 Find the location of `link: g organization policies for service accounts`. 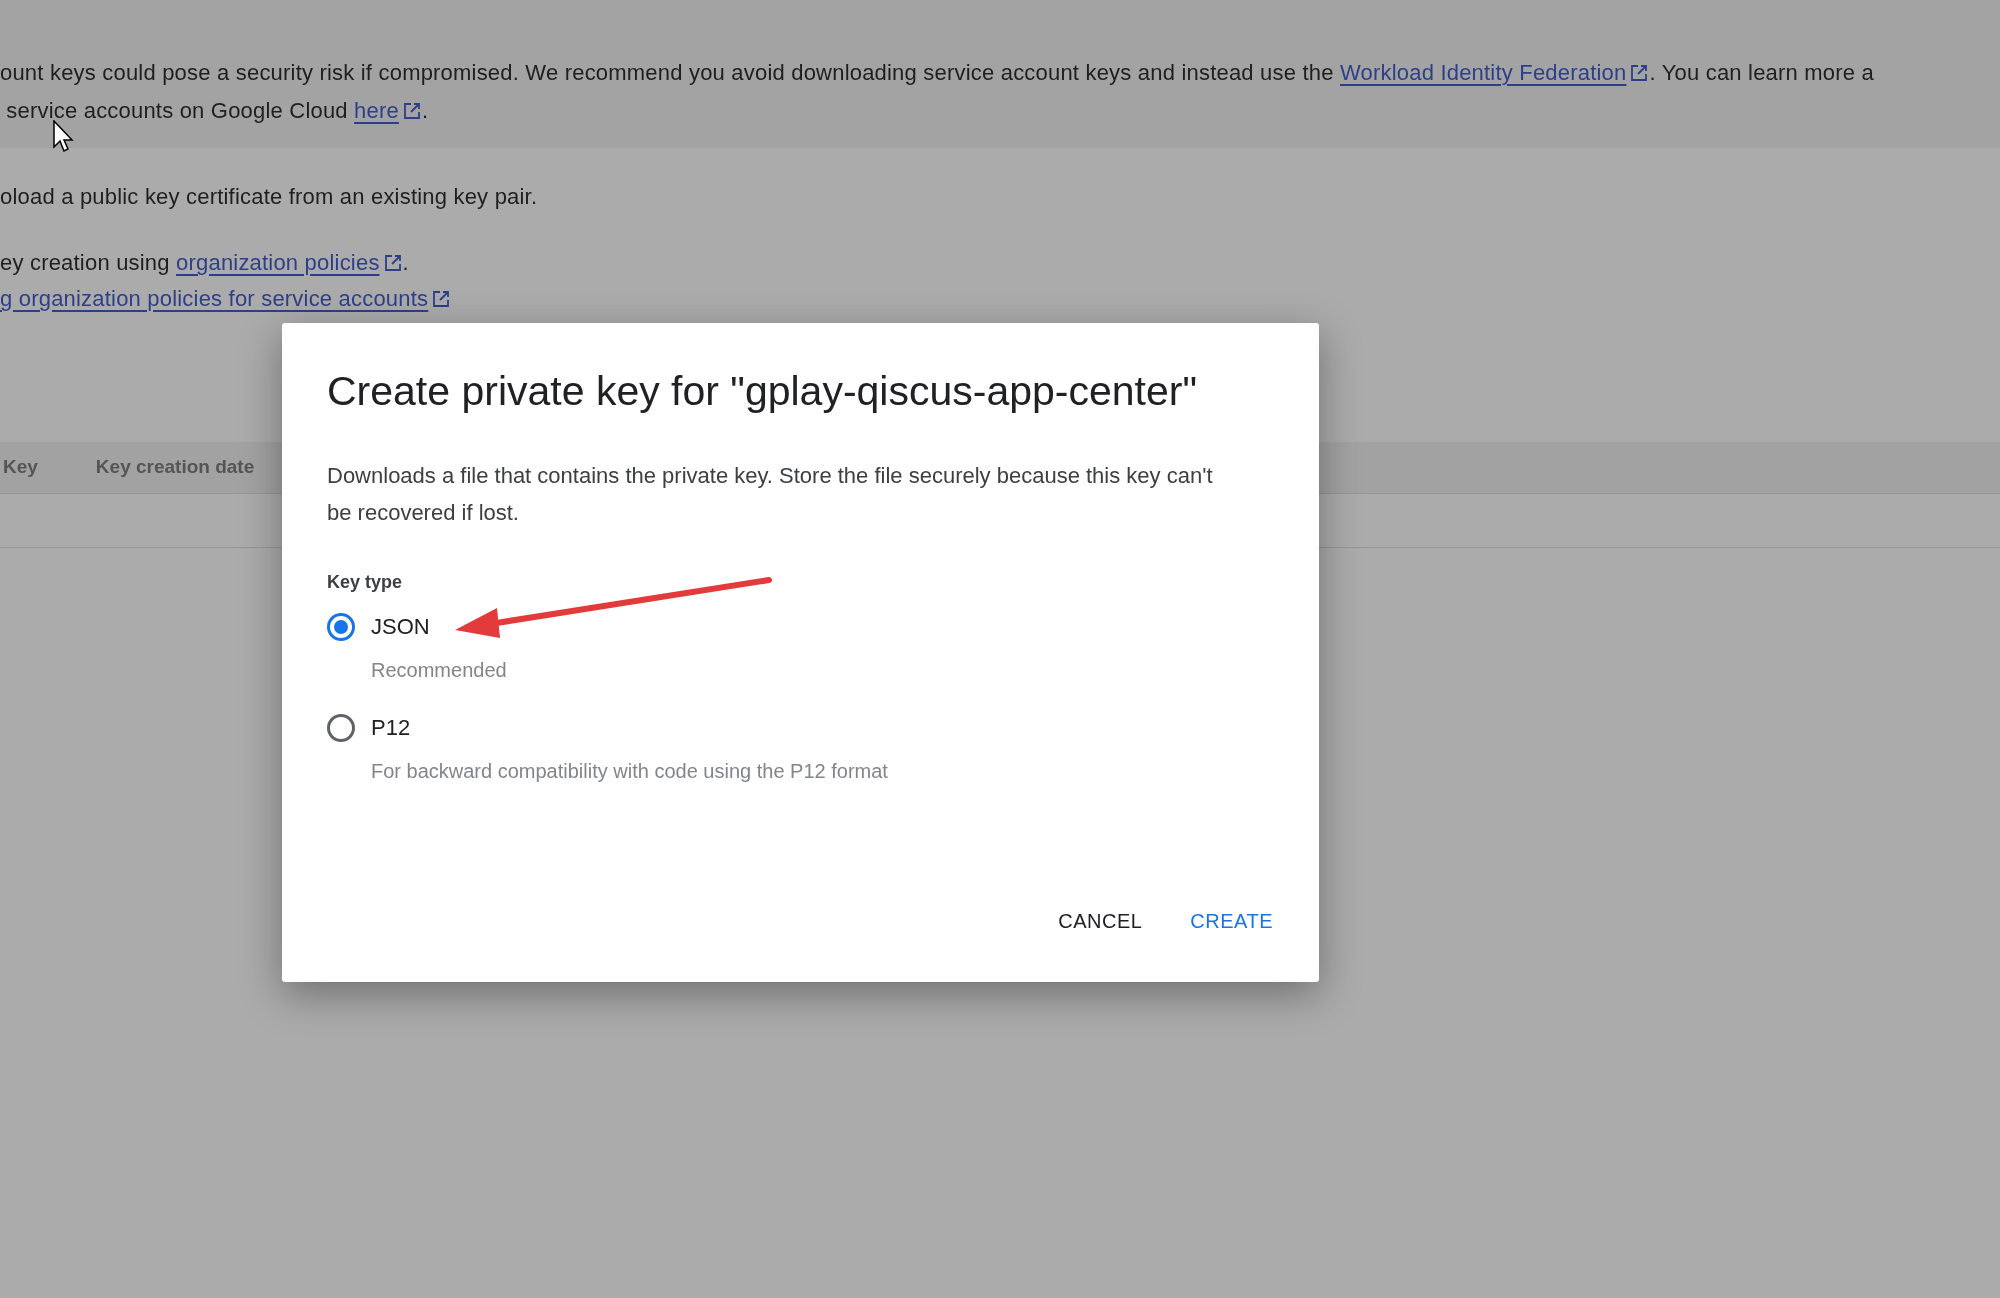

link: g organization policies for service accounts is located at coordinates (226, 298).